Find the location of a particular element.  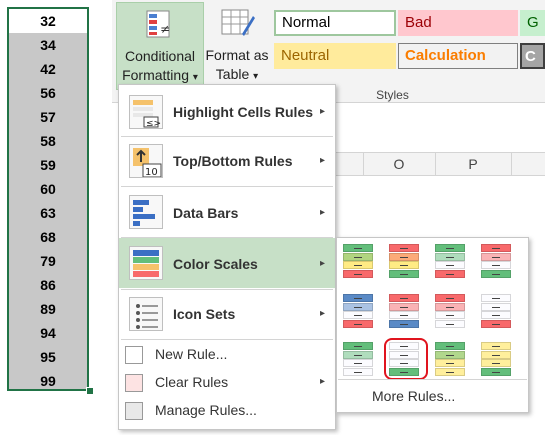

highlight-cells-icon: ≤> is located at coordinates (146, 112).